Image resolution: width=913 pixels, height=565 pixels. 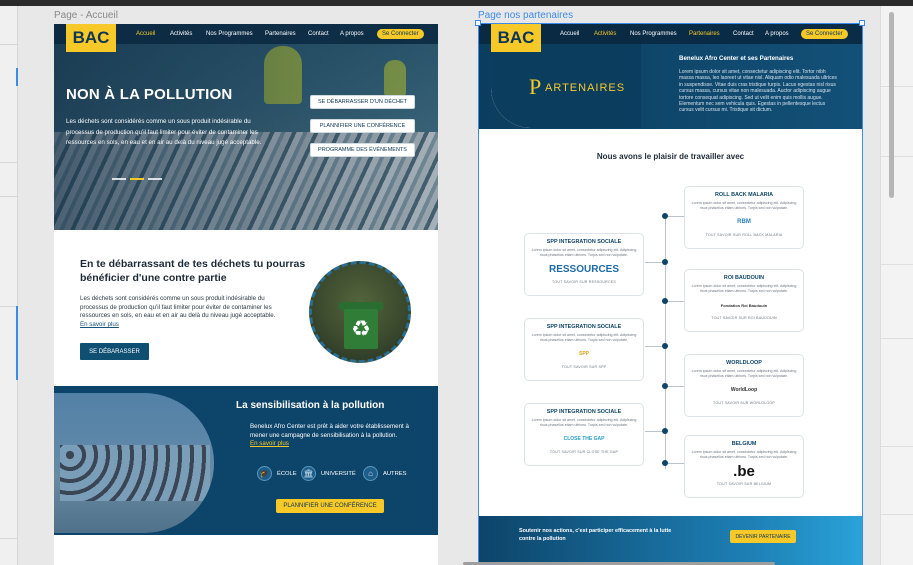 I want to click on graduation-cap-icon: 🎓, so click(x=264, y=473).